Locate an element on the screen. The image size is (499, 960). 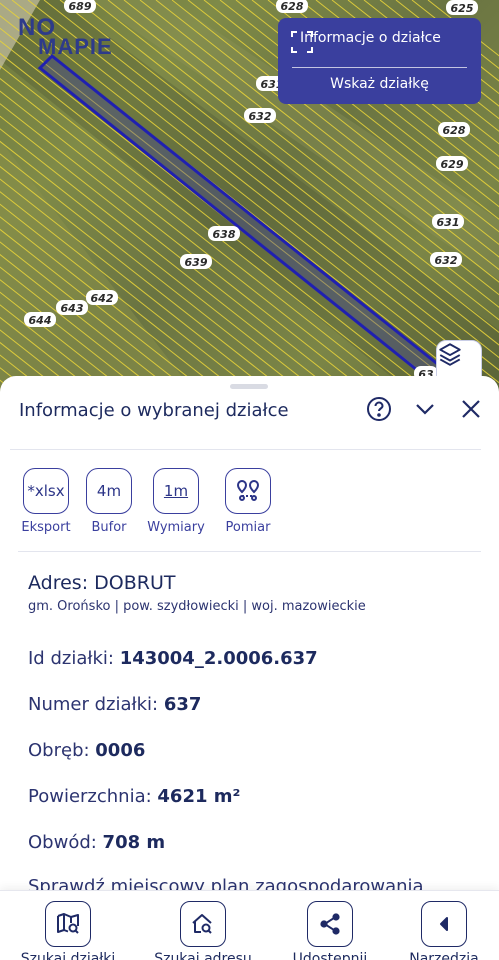
export-tool: *xlsx Eksport is located at coordinates (46, 501).